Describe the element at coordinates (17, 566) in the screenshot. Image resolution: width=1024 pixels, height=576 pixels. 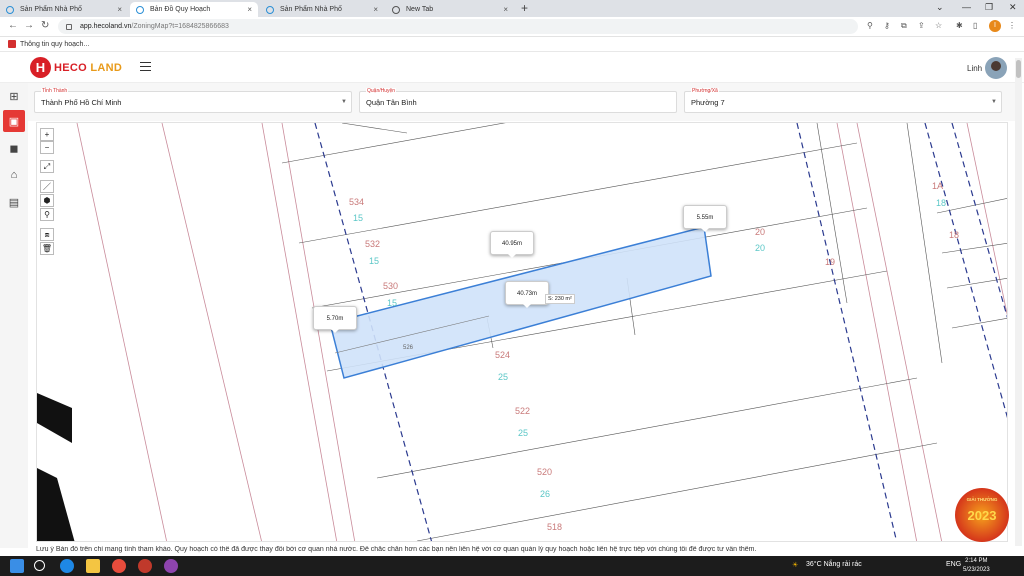
I see `windows-start-icon` at that location.